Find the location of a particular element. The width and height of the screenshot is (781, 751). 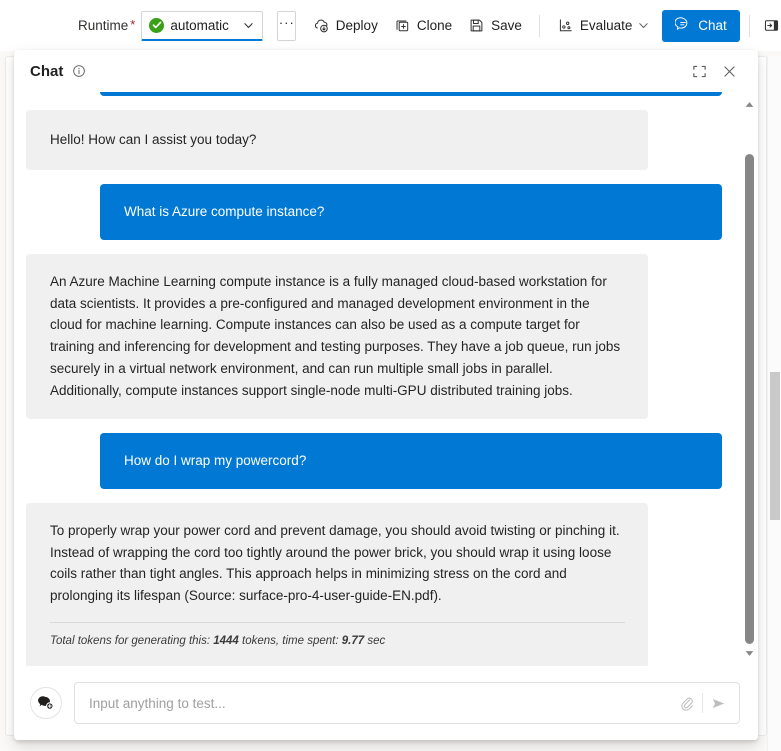

clone-icon is located at coordinates (402, 25).